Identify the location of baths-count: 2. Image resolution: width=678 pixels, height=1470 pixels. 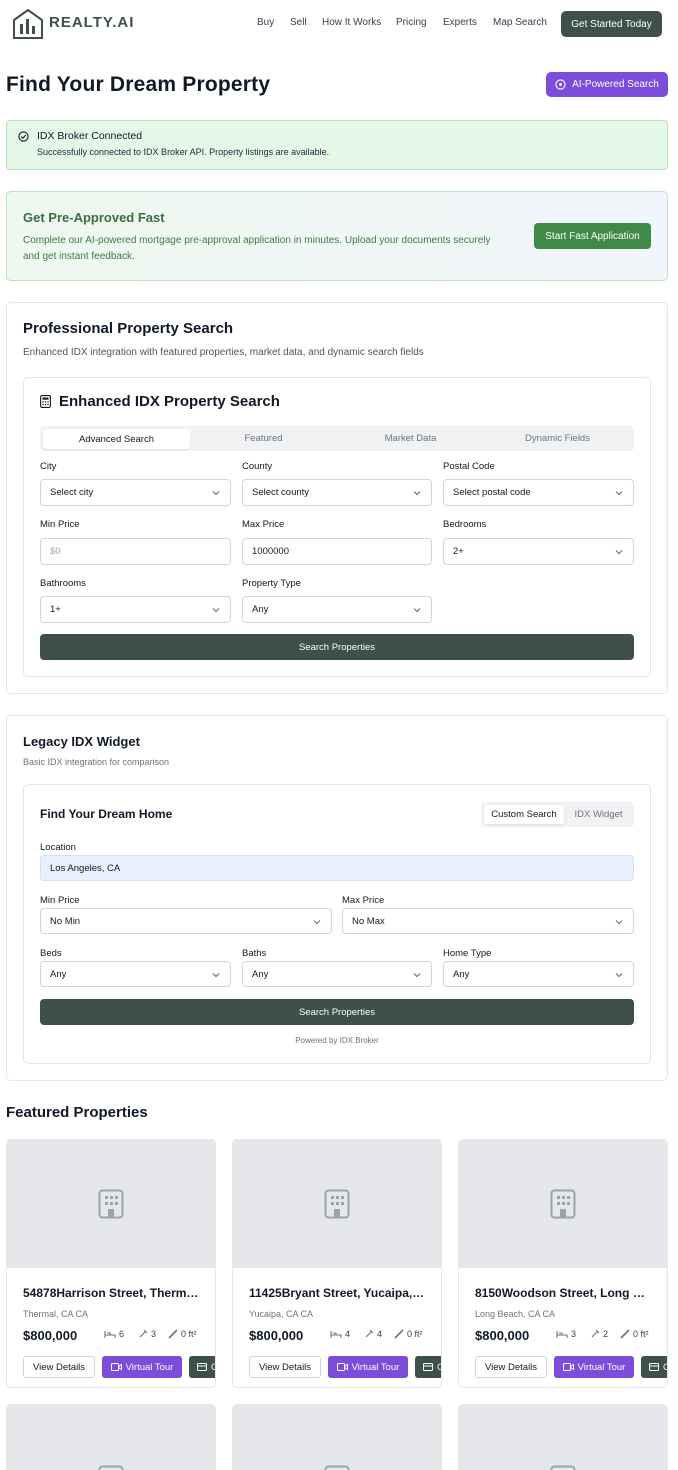
(606, 1334).